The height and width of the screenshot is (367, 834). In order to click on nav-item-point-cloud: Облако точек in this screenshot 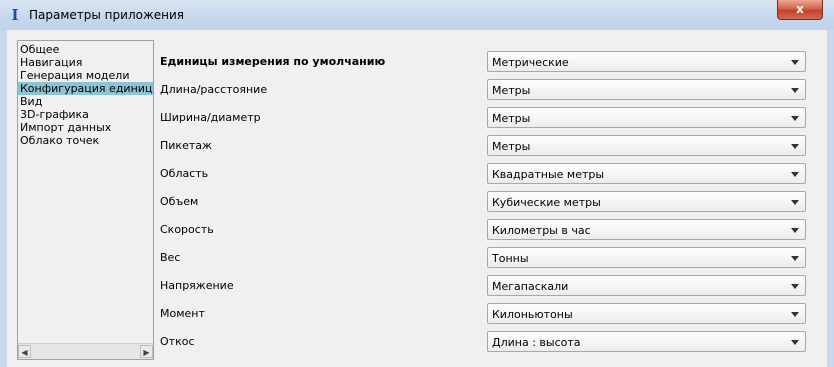, I will do `click(85, 140)`.